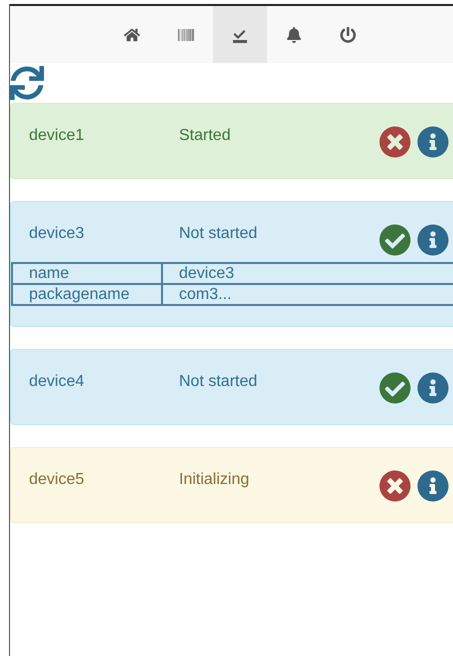  What do you see at coordinates (57, 382) in the screenshot?
I see `device-name: device4` at bounding box center [57, 382].